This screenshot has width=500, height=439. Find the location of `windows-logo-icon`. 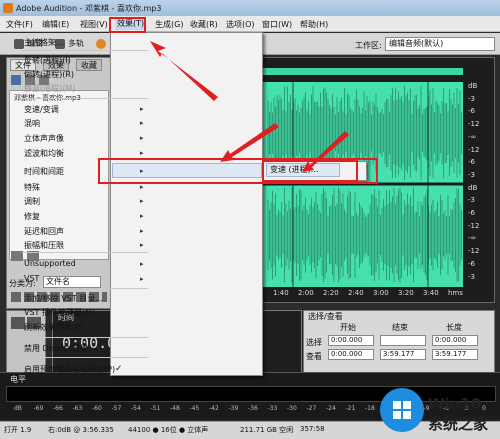

windows-logo-icon is located at coordinates (402, 410).